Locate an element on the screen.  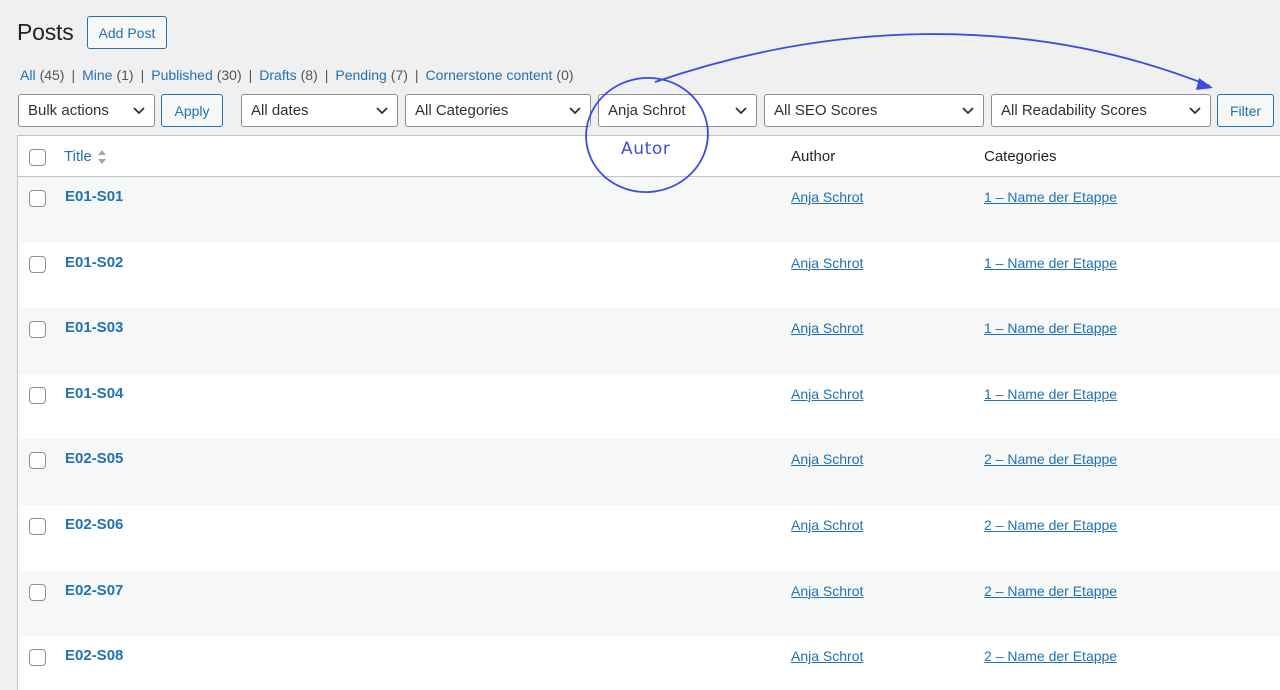
bulk-actions-value: Bulk actions is located at coordinates (68, 110).